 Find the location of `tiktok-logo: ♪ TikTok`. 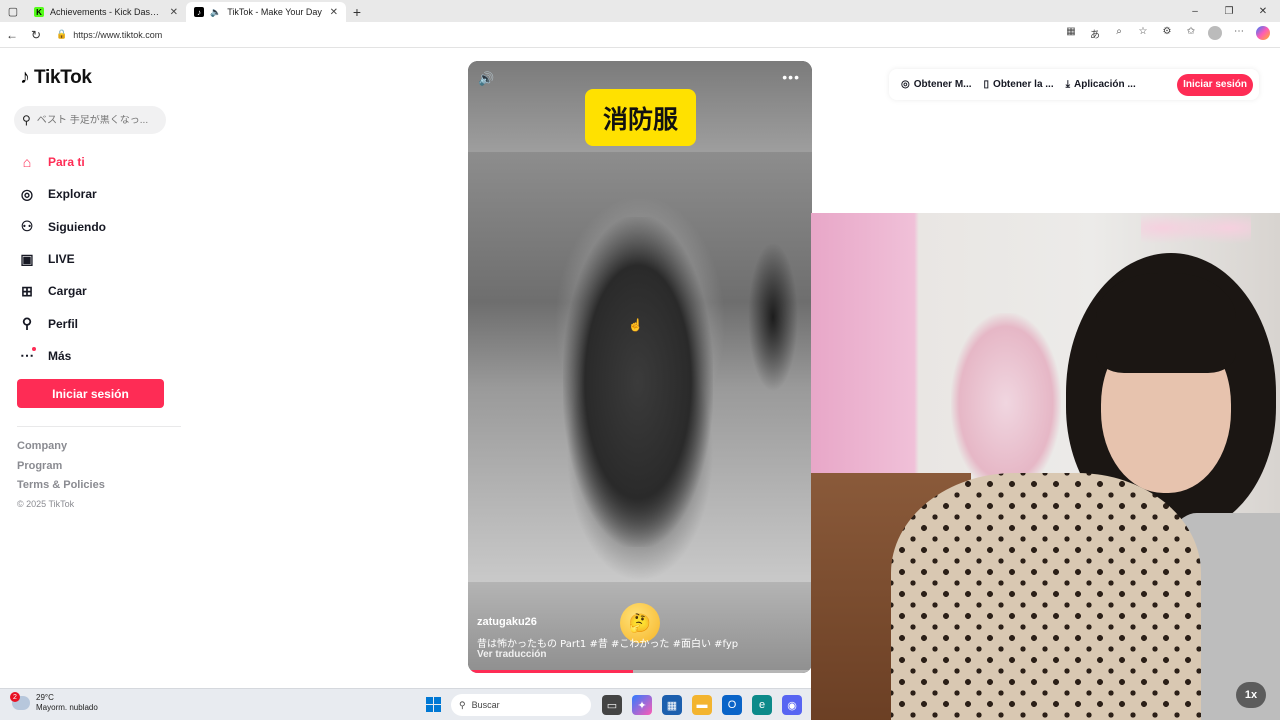

tiktok-logo: ♪ TikTok is located at coordinates (56, 77).